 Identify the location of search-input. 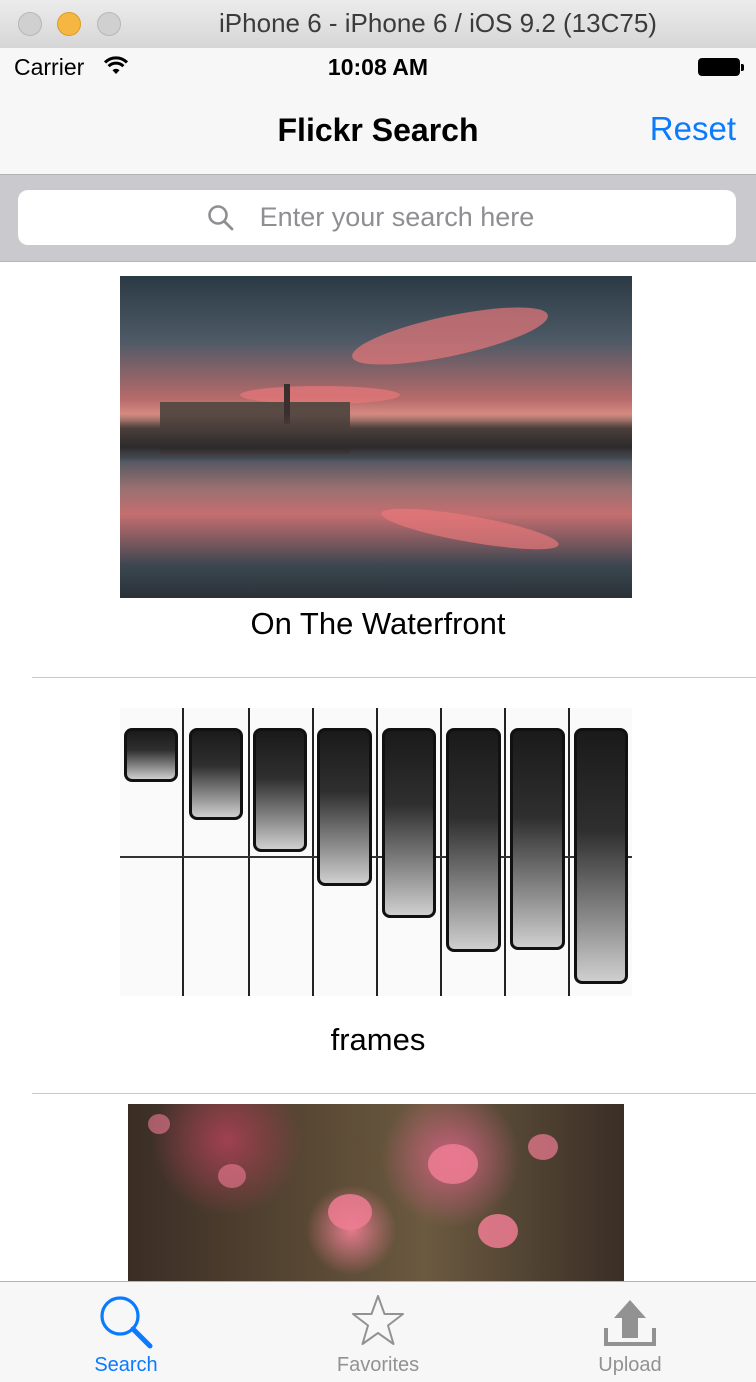
(377, 217).